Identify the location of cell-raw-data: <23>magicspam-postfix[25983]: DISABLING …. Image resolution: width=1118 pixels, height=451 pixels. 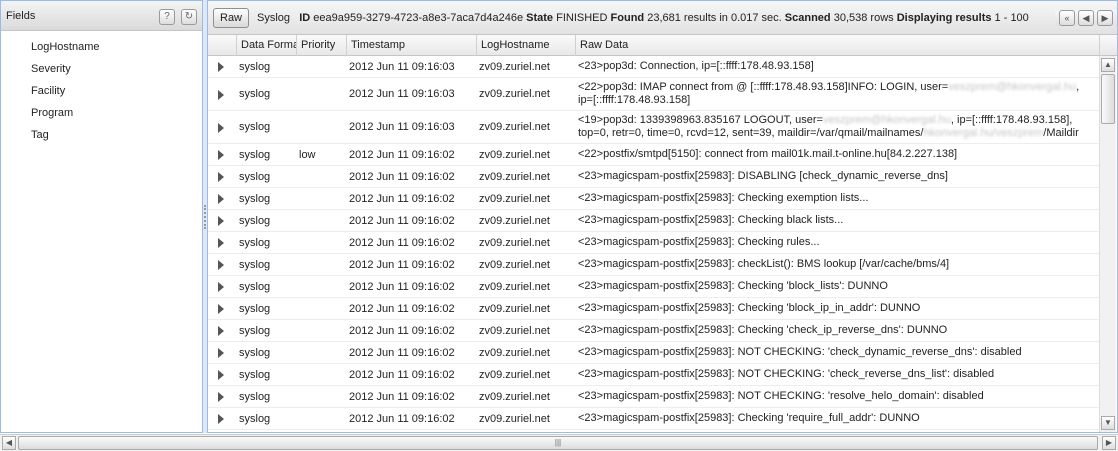
(763, 176).